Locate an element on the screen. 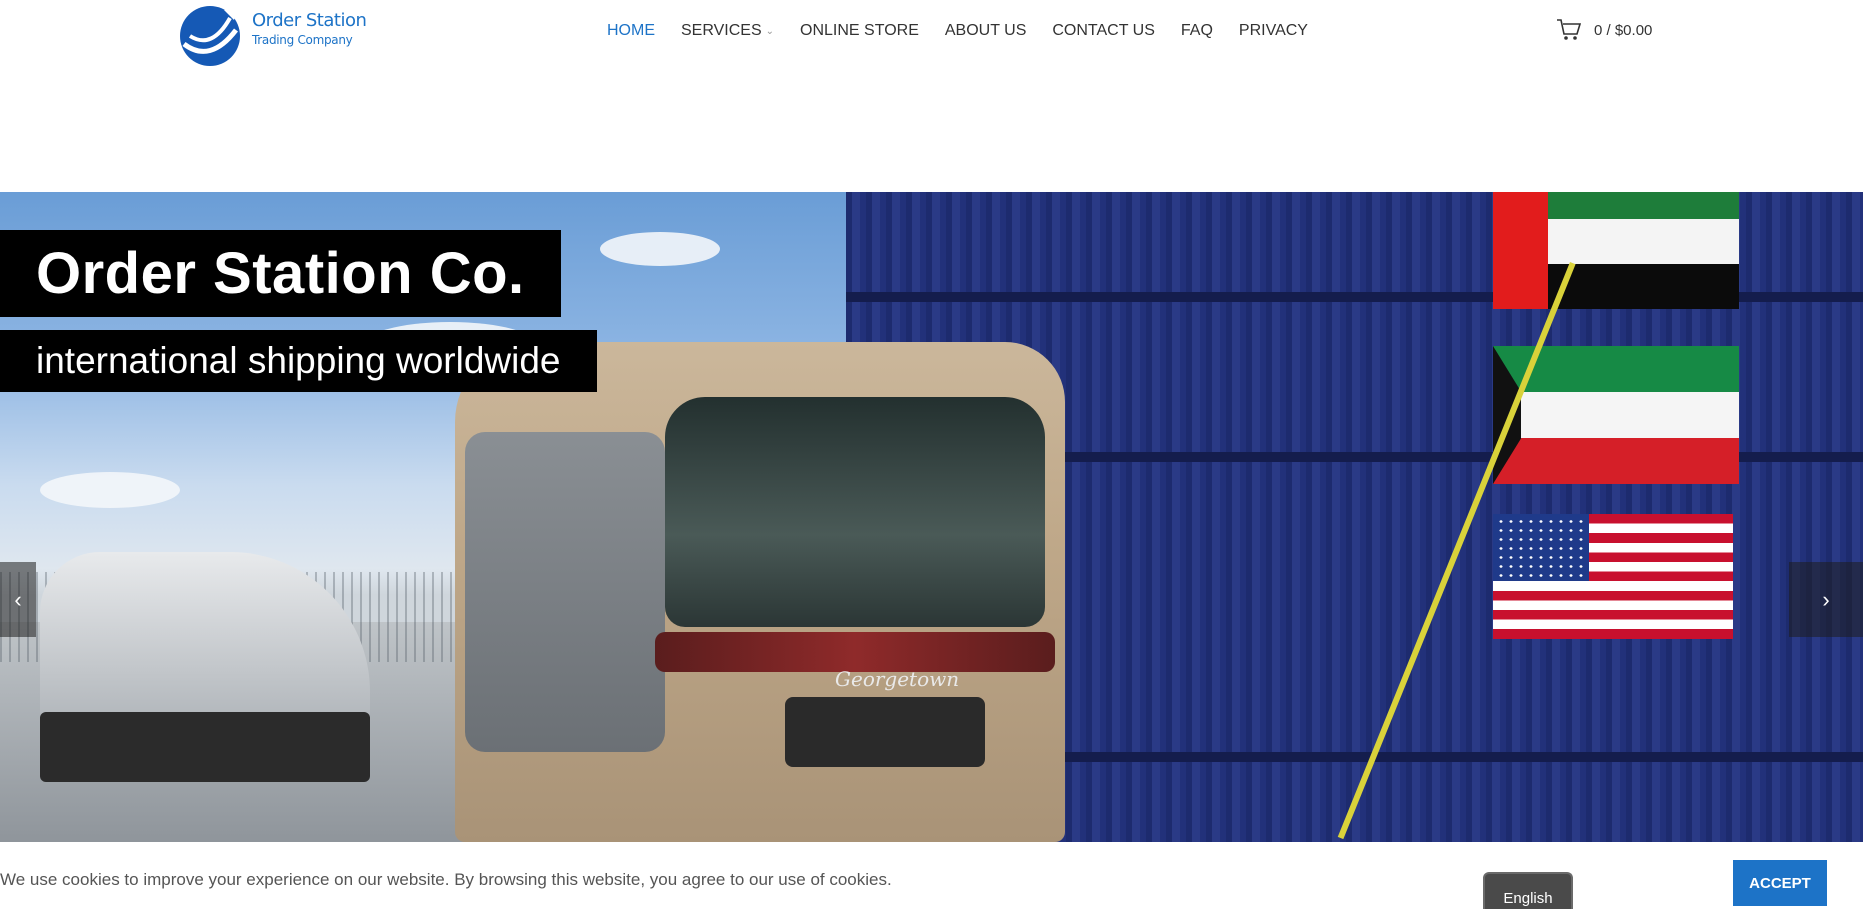  cart-icon is located at coordinates (1569, 29).